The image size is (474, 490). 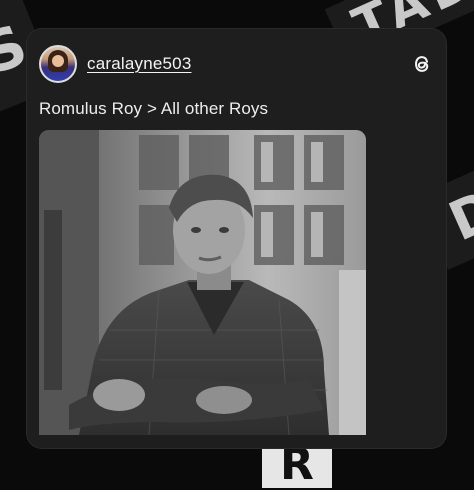 What do you see at coordinates (139, 64) in the screenshot?
I see `username-link: caralayne503` at bounding box center [139, 64].